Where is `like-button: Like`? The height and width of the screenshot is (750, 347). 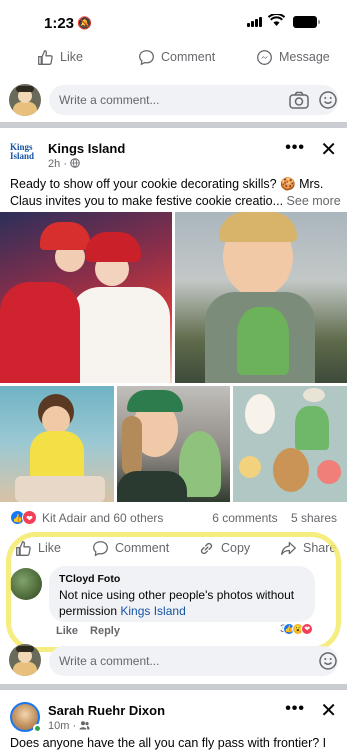 like-button: Like is located at coordinates (60, 57).